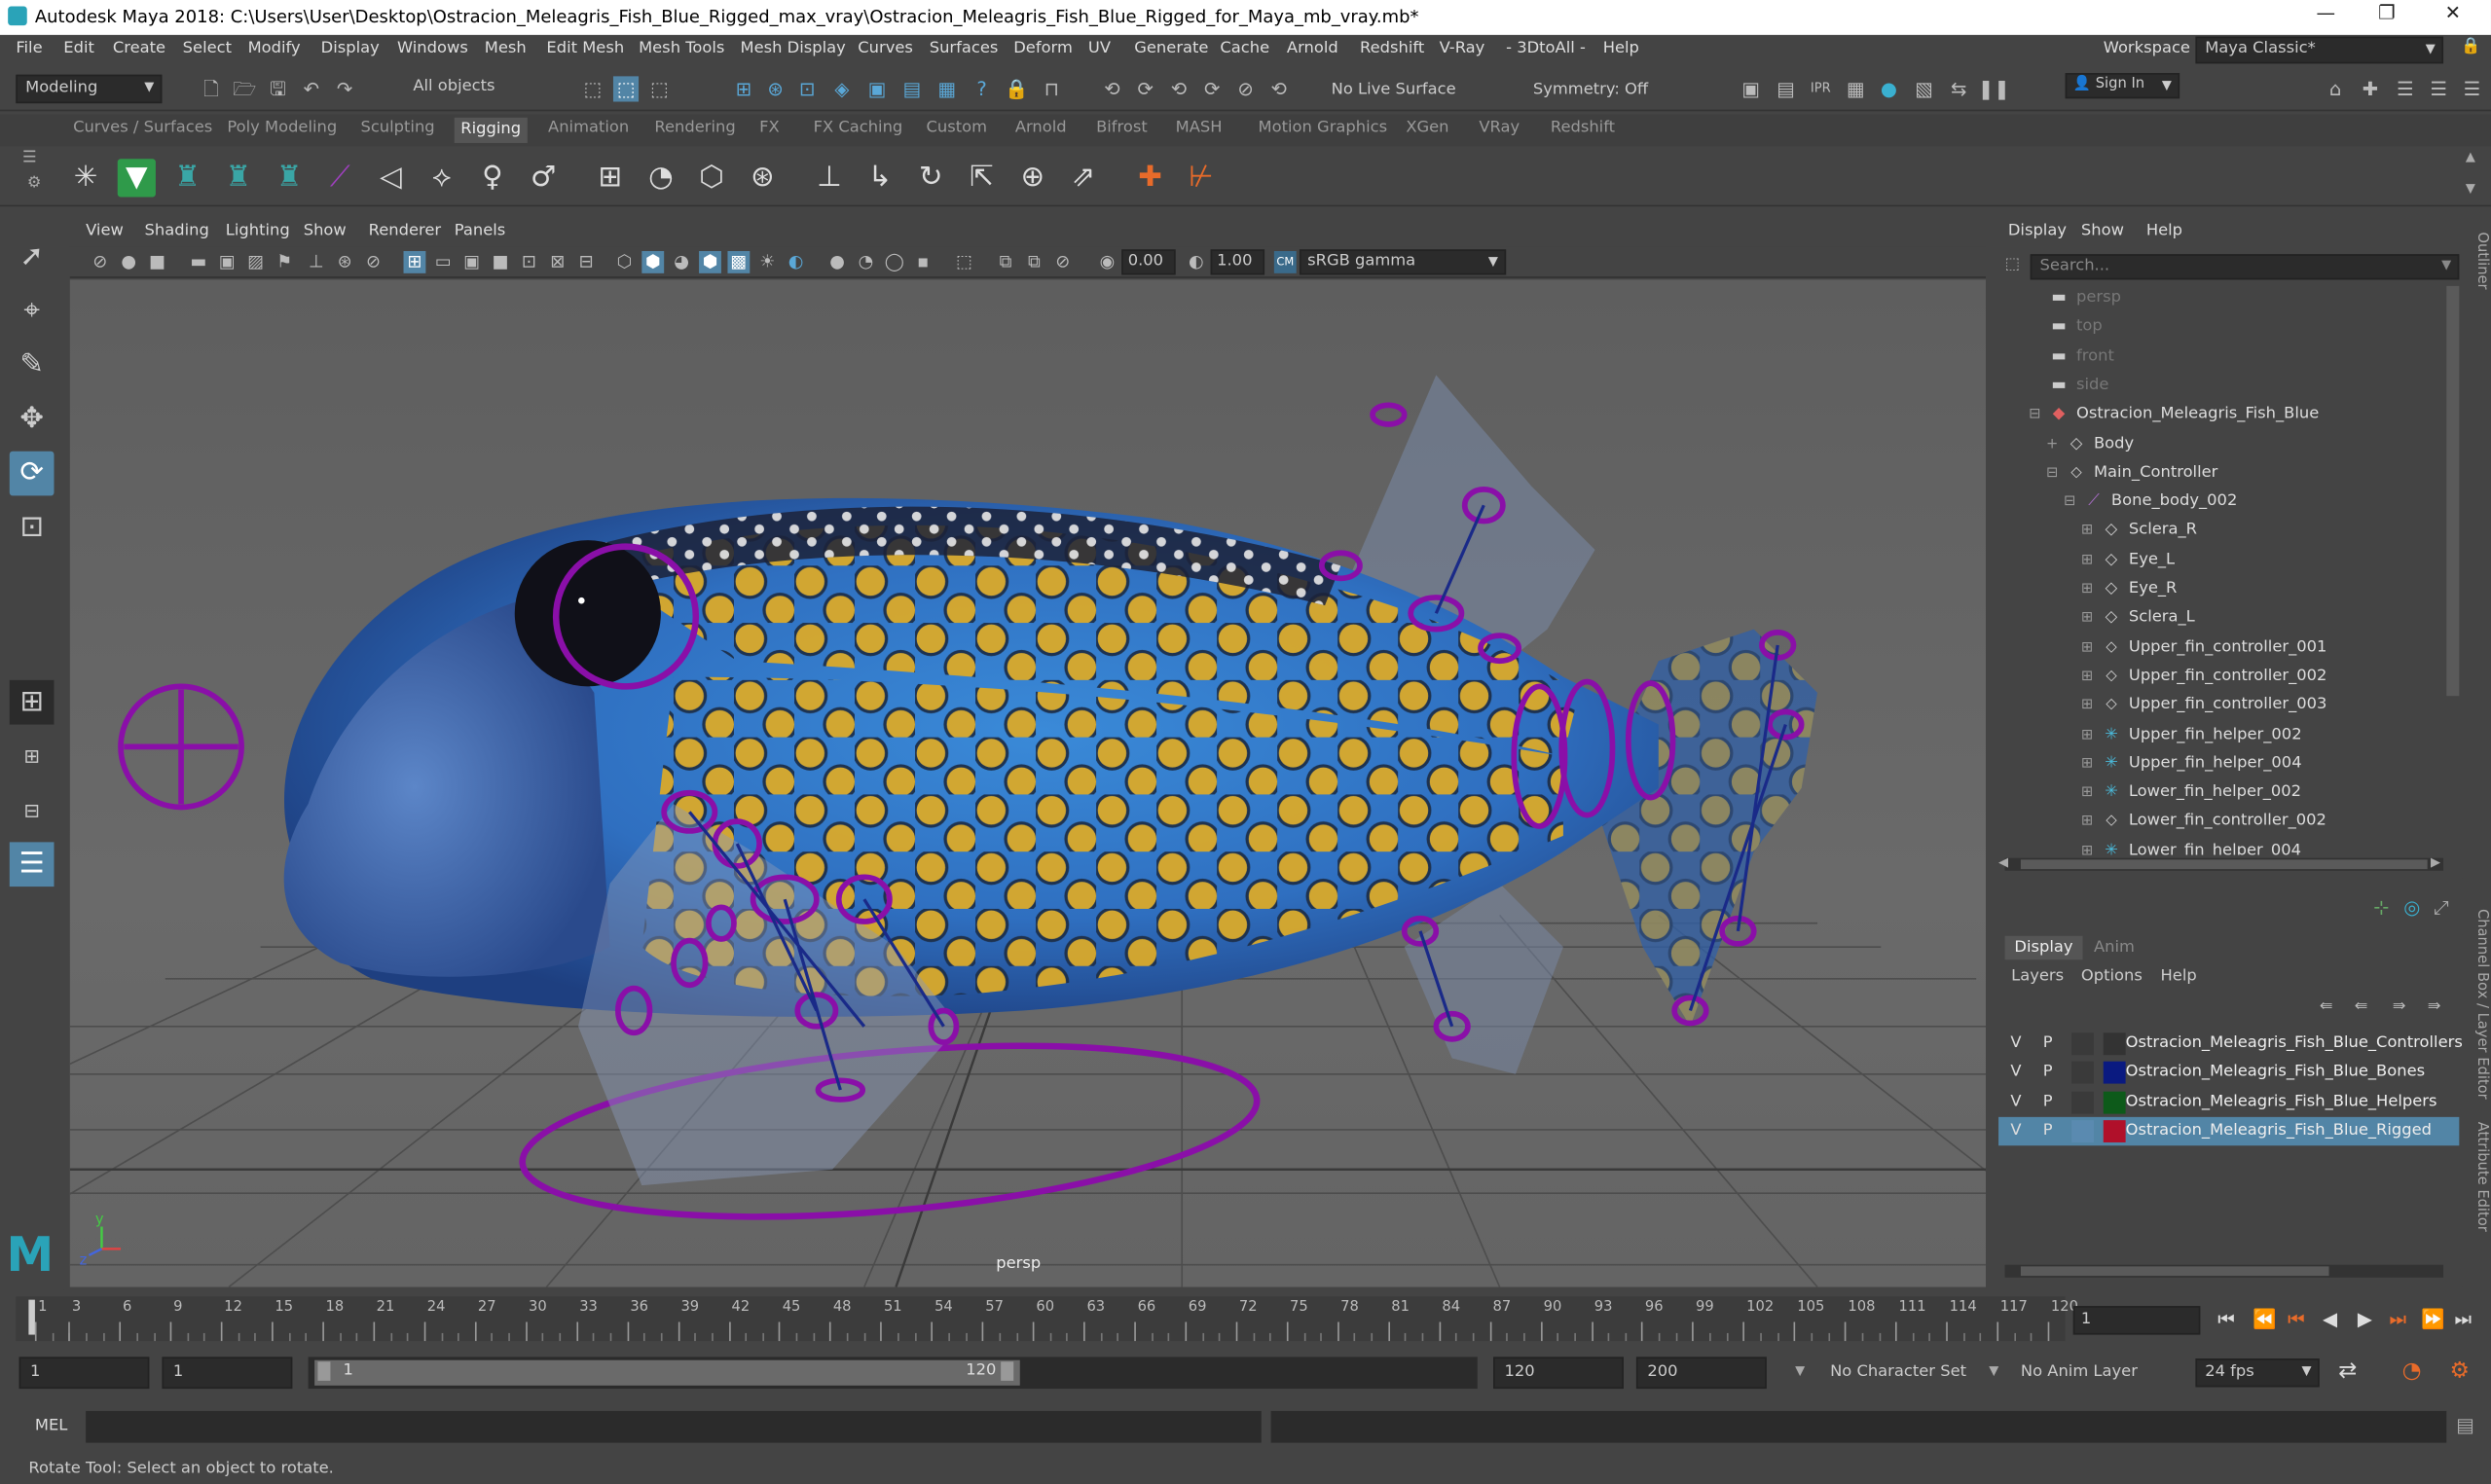  Describe the element at coordinates (1007, 1371) in the screenshot. I see `range-handle-end` at that location.